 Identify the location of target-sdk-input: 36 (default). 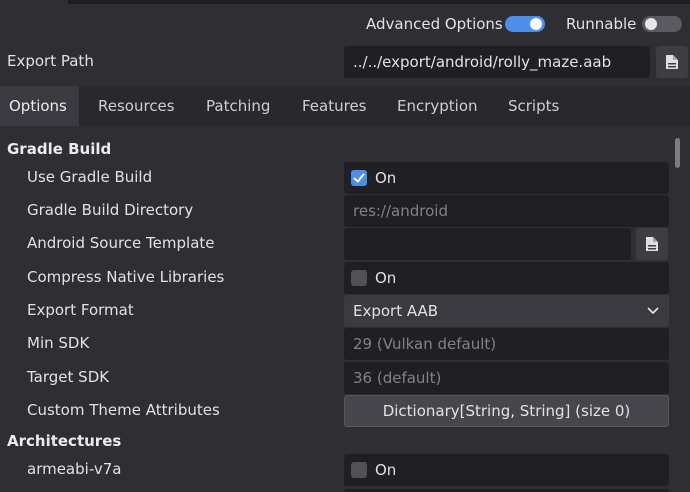
(506, 378).